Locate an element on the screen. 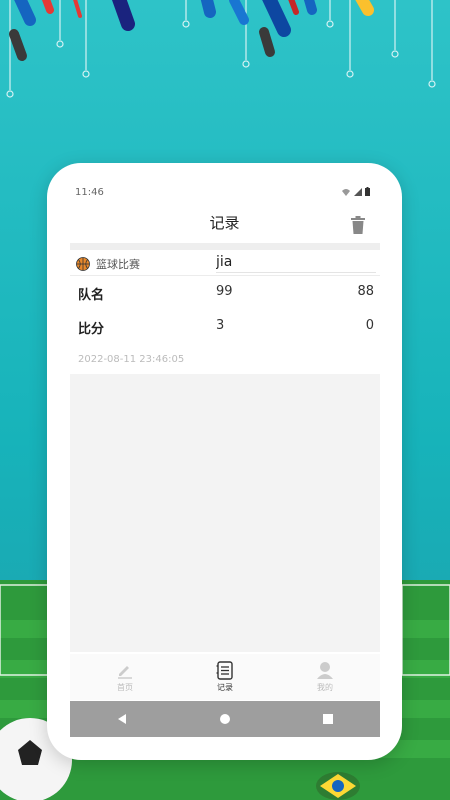 The image size is (450, 800). score-a-value: 3 is located at coordinates (220, 325).